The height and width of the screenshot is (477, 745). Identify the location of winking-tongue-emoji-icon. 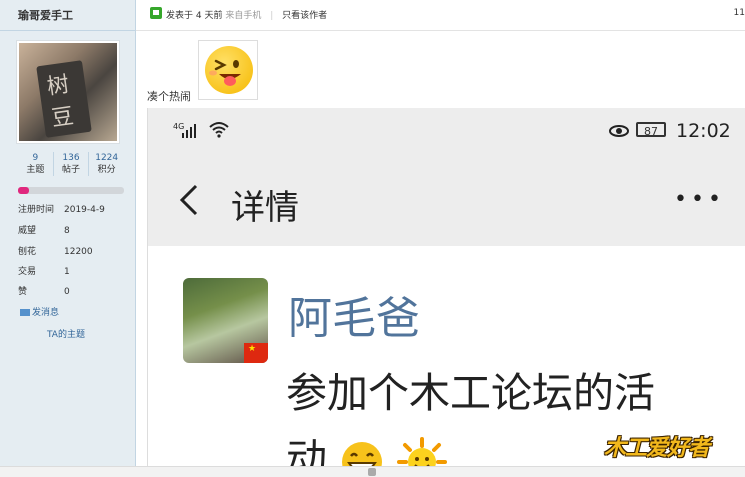
(229, 70).